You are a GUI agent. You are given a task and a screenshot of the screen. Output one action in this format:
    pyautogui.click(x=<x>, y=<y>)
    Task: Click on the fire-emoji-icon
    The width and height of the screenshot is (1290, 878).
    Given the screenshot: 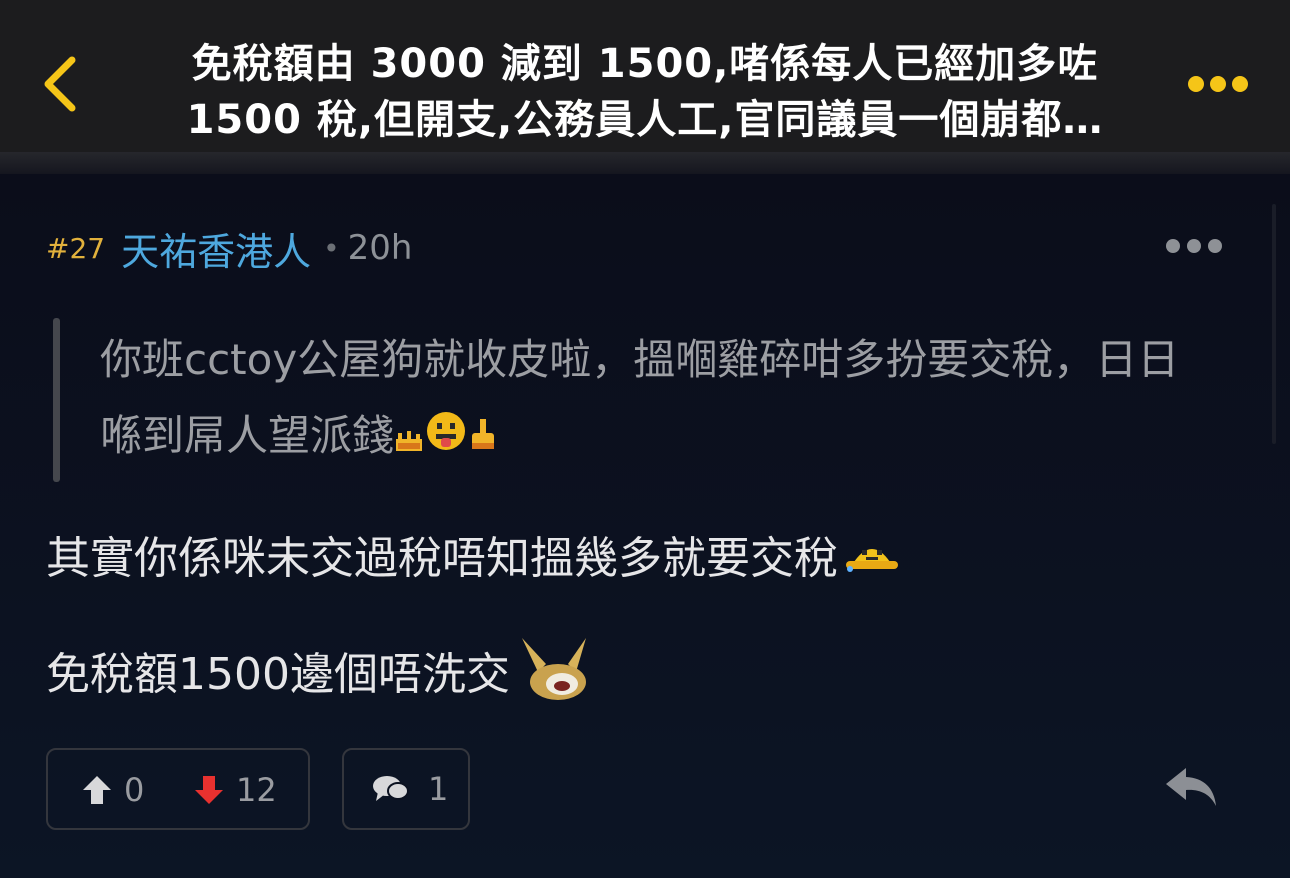 What is the action you would take?
    pyautogui.click(x=409, y=439)
    